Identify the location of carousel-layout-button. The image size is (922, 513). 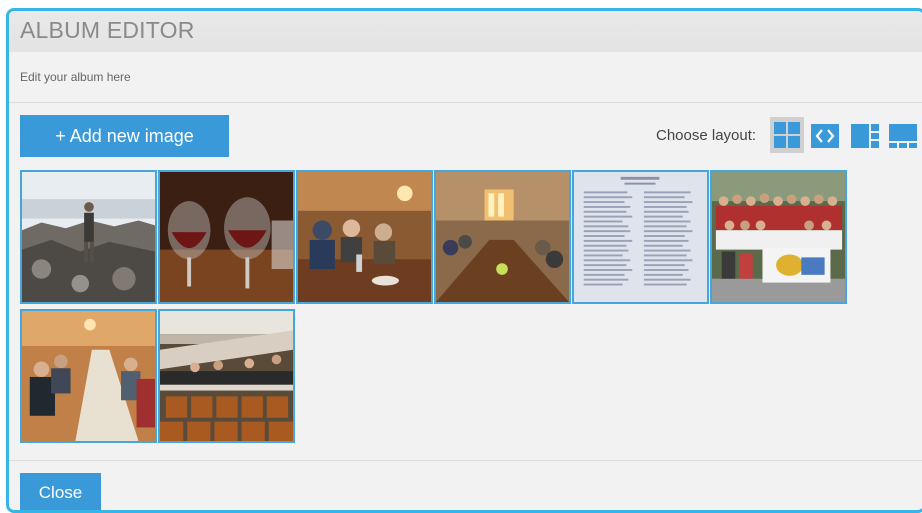
(825, 136).